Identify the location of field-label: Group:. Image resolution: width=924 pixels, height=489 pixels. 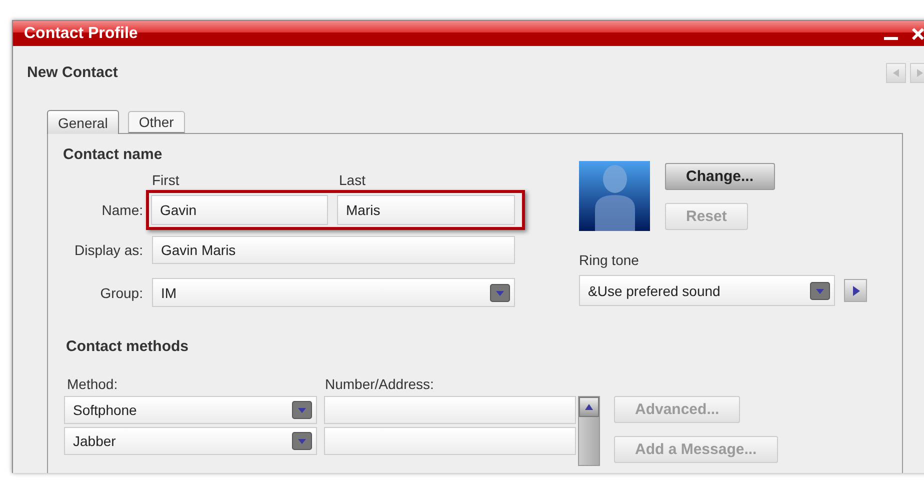
(121, 292).